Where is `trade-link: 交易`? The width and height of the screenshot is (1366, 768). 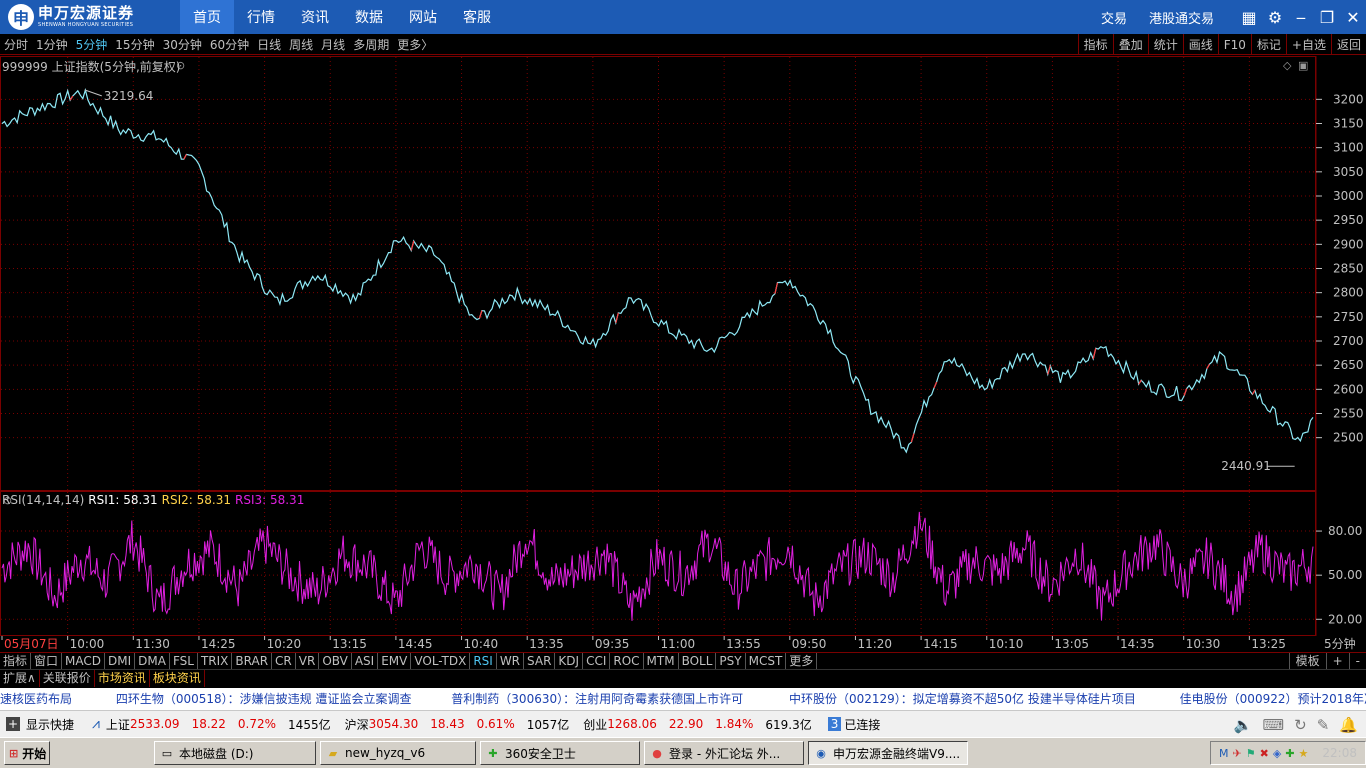
trade-link: 交易 is located at coordinates (1114, 17).